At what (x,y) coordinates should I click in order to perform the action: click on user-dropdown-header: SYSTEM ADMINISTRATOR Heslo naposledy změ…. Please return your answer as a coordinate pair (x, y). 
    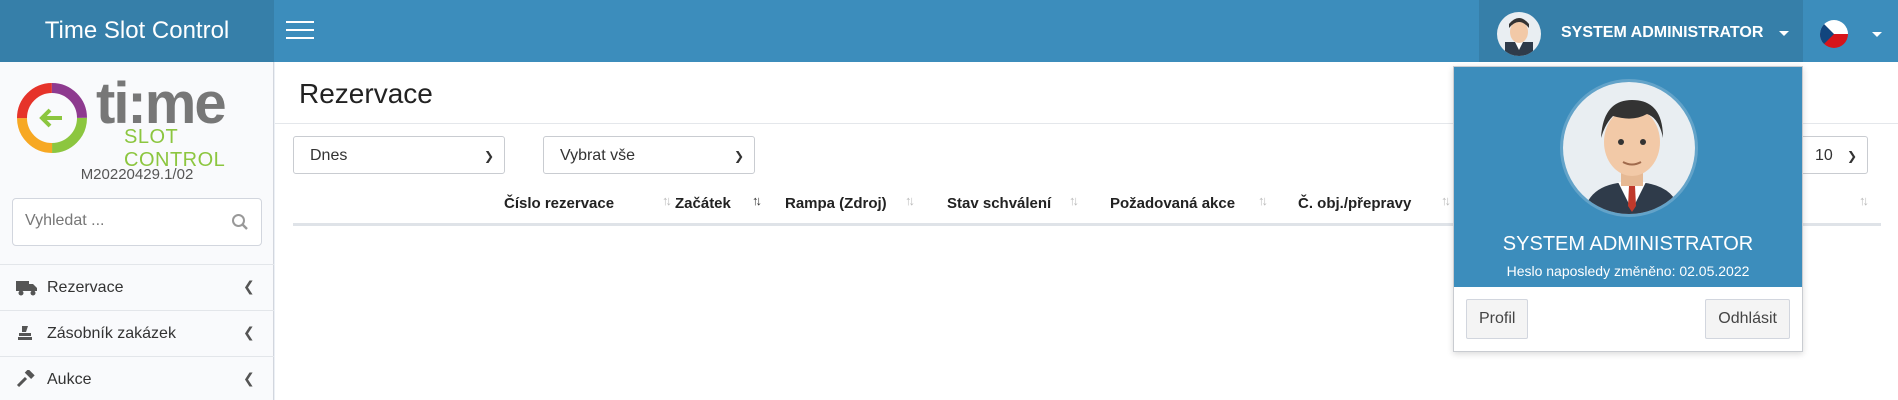
    Looking at the image, I should click on (1628, 177).